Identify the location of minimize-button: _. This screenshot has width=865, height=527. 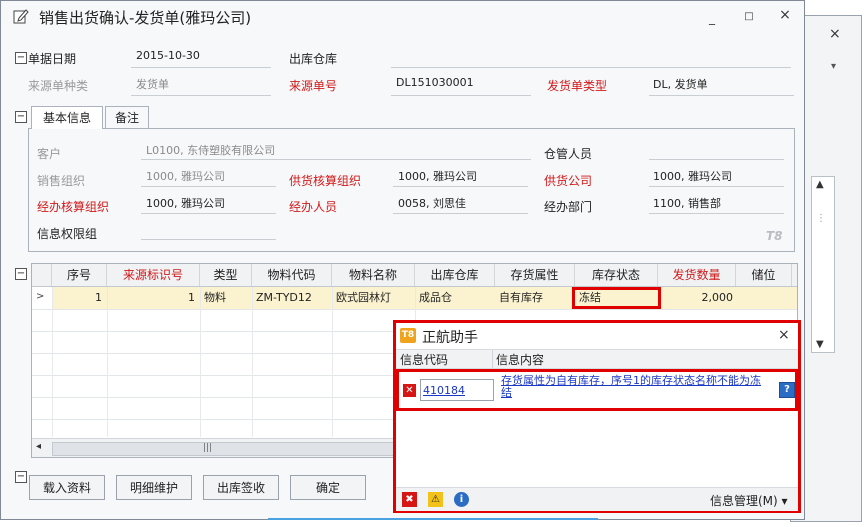
(712, 21).